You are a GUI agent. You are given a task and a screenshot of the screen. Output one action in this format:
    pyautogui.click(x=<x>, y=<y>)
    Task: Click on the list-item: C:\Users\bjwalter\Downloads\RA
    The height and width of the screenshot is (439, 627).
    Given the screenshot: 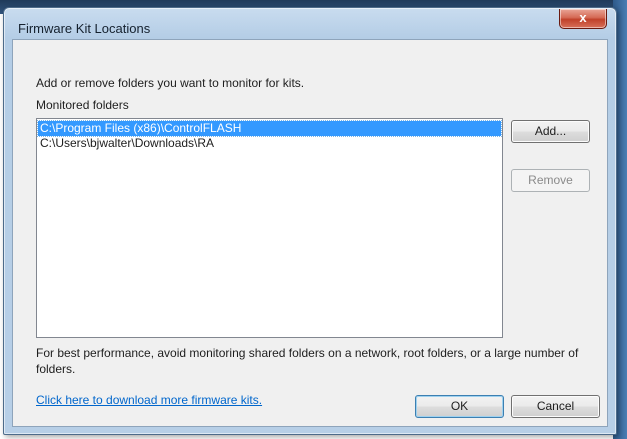 What is the action you would take?
    pyautogui.click(x=269, y=143)
    